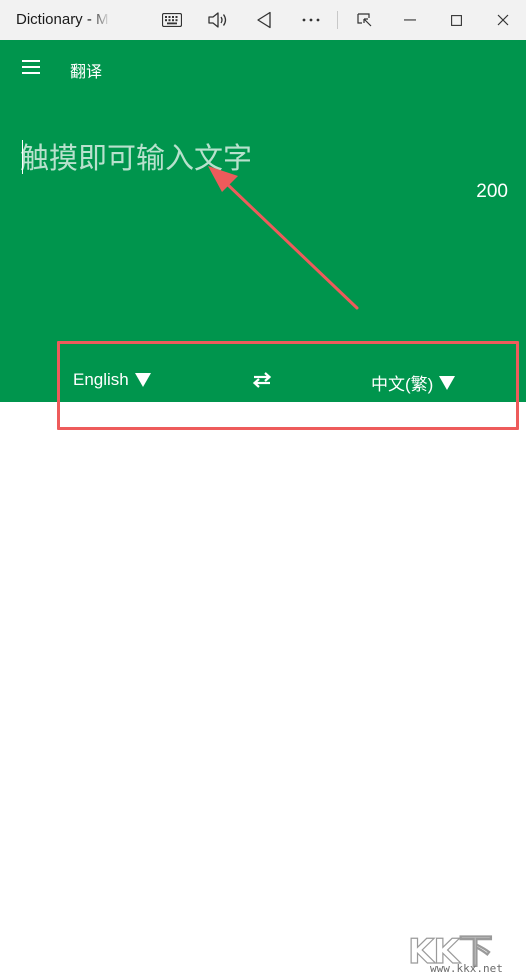  I want to click on translate-input, so click(260, 158).